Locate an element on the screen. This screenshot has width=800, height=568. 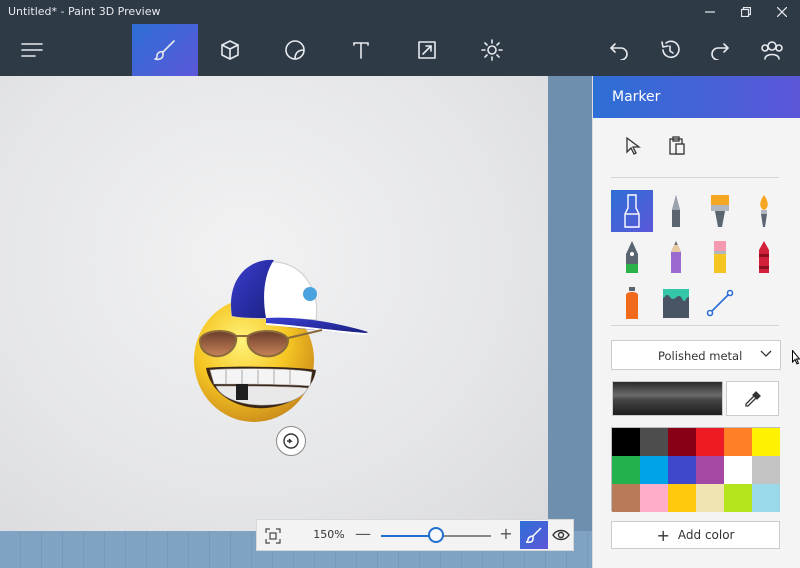
redo-icon is located at coordinates (720, 51).